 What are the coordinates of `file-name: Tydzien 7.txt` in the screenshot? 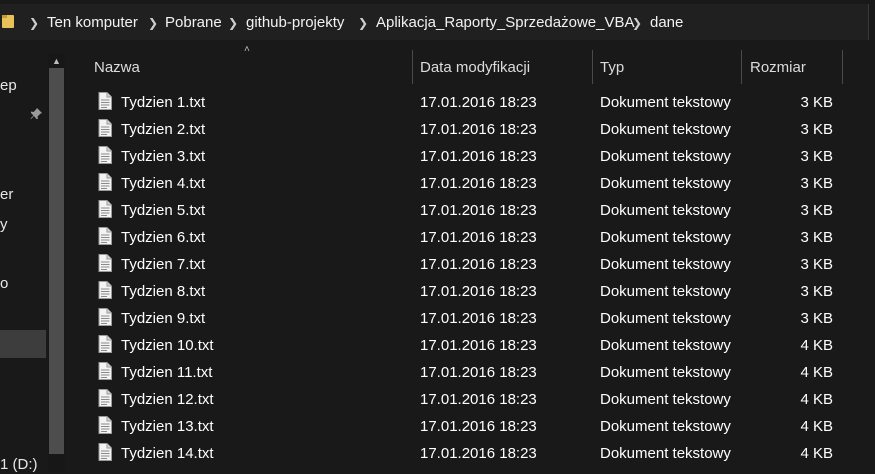 It's located at (163, 265).